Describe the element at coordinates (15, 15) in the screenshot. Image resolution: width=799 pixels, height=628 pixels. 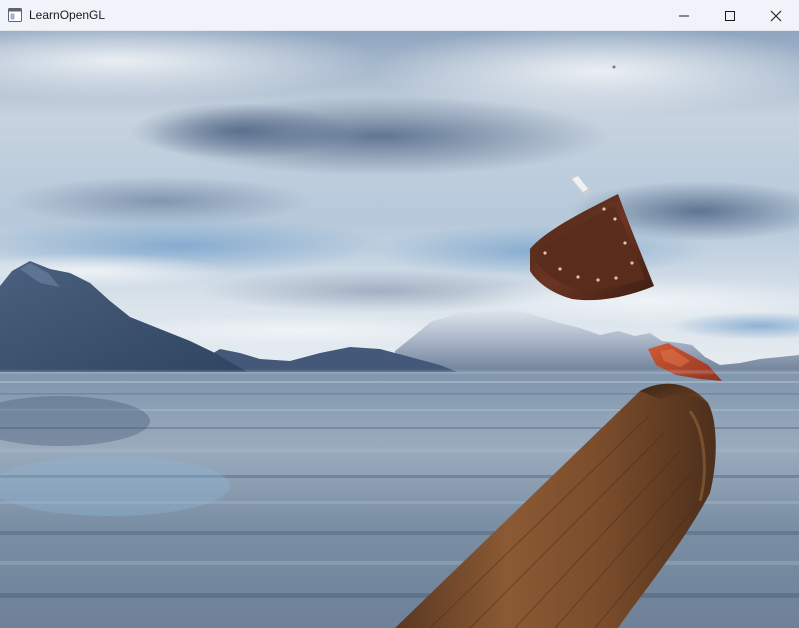
I see `app-window-icon` at that location.